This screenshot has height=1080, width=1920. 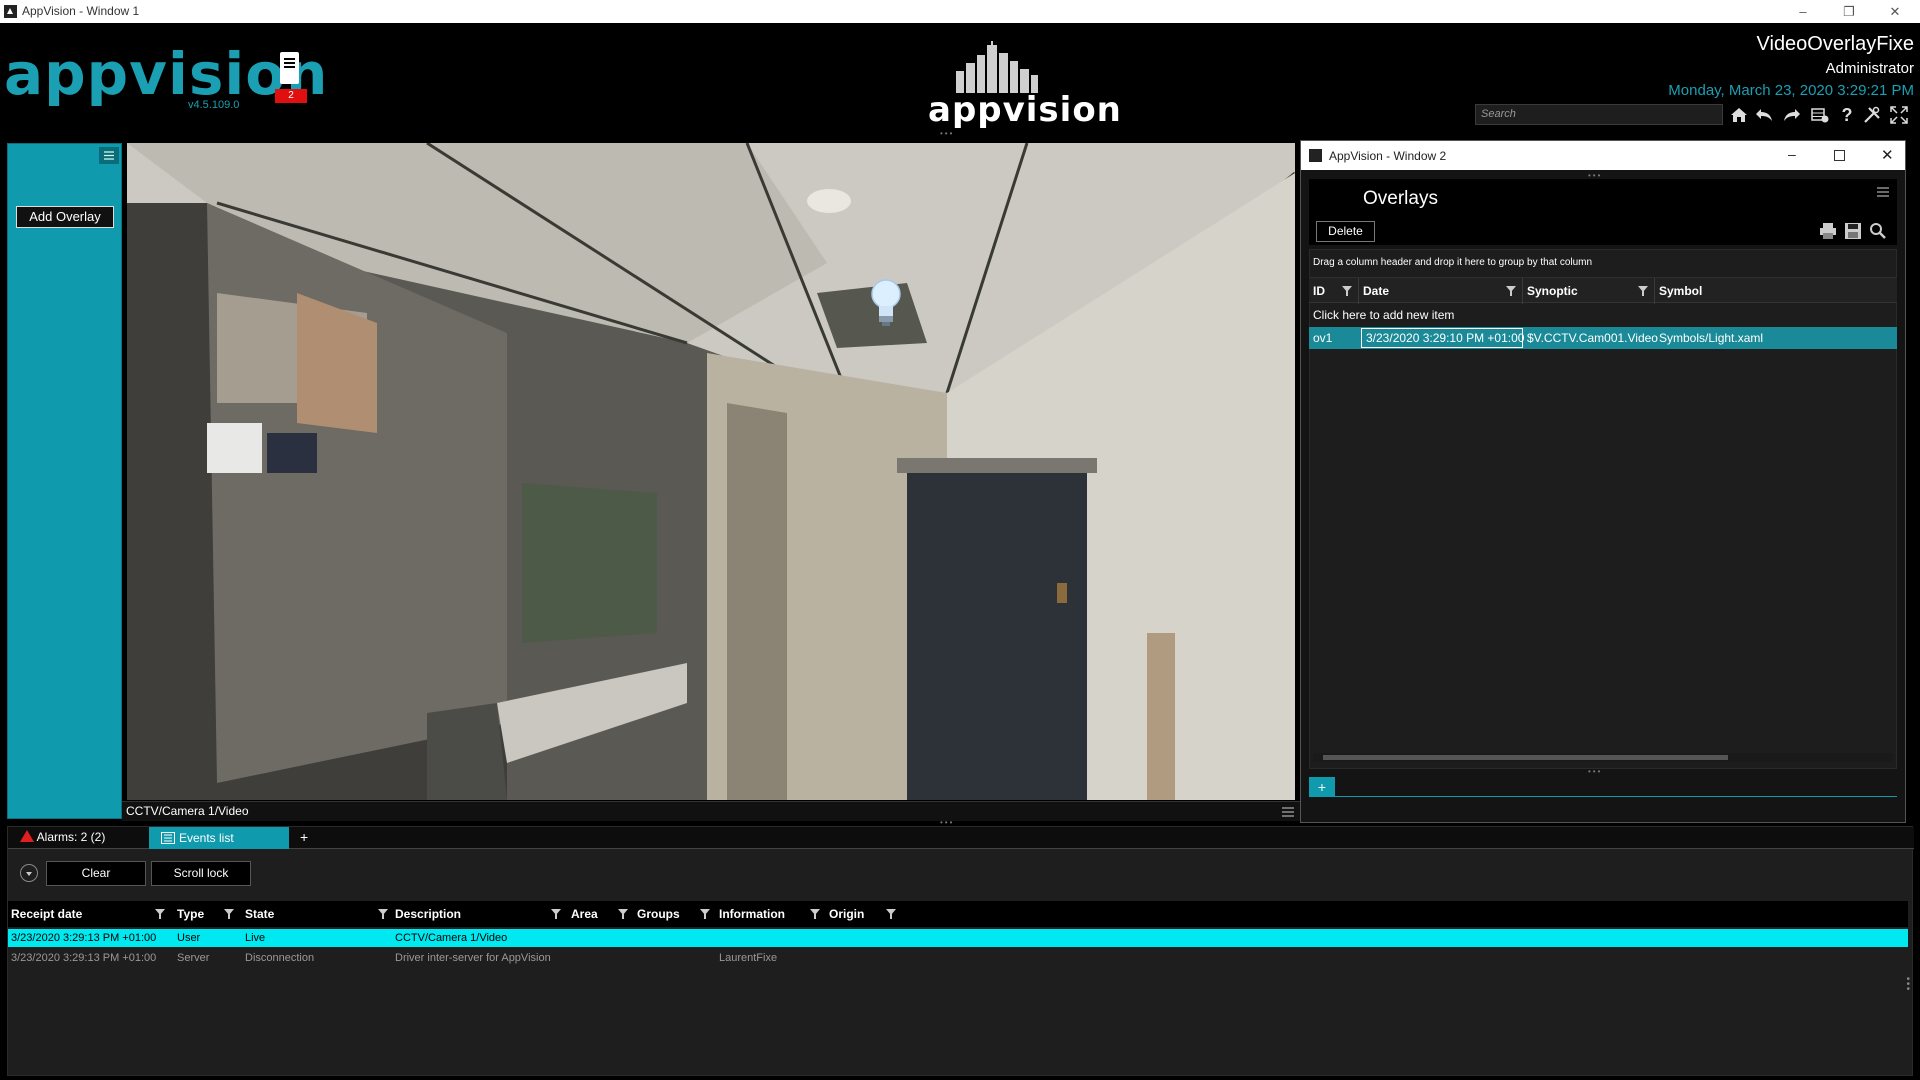 What do you see at coordinates (1869, 68) in the screenshot?
I see `user-role: Administrator` at bounding box center [1869, 68].